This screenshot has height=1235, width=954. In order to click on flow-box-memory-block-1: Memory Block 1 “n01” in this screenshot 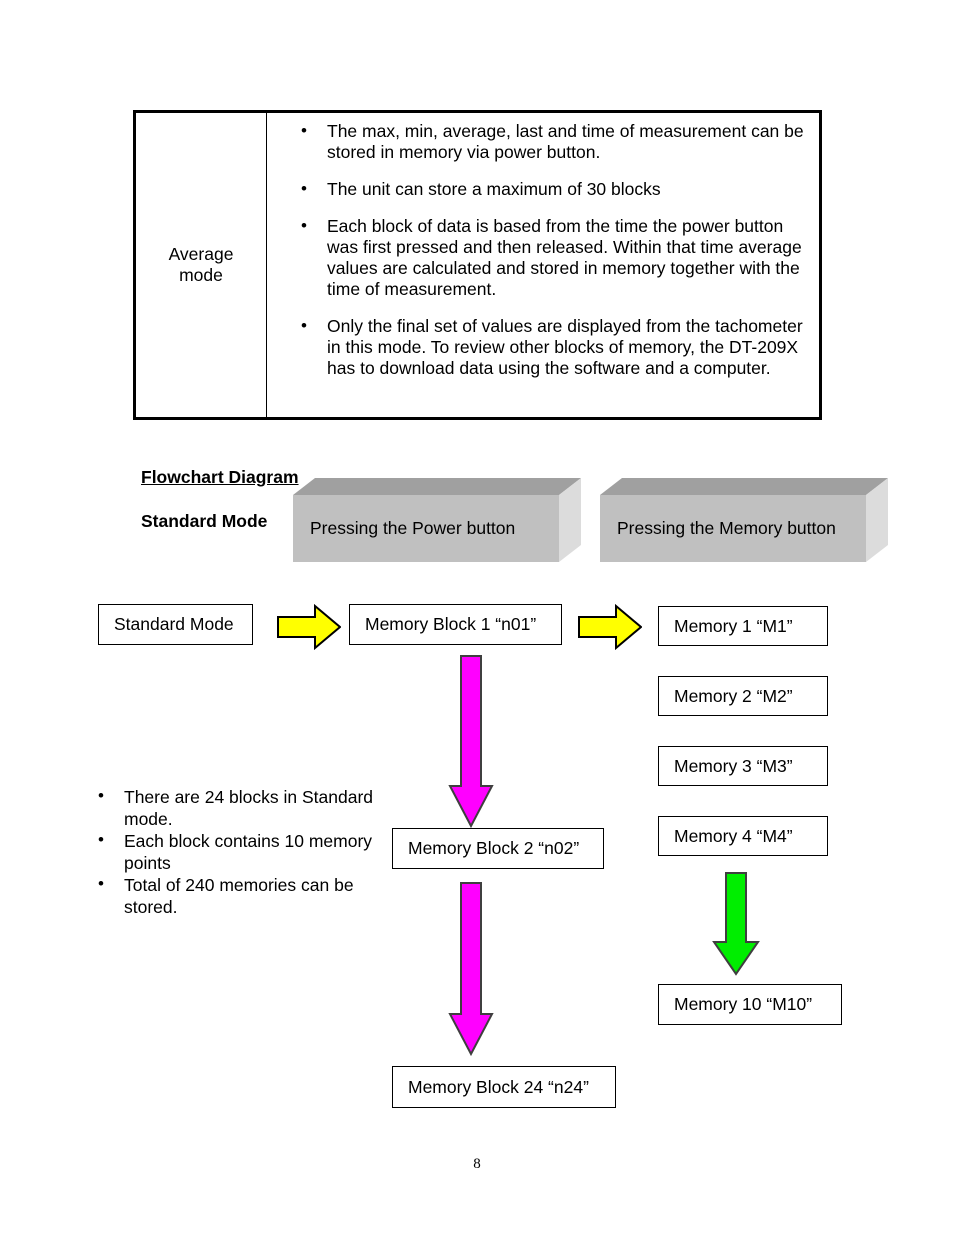, I will do `click(455, 624)`.